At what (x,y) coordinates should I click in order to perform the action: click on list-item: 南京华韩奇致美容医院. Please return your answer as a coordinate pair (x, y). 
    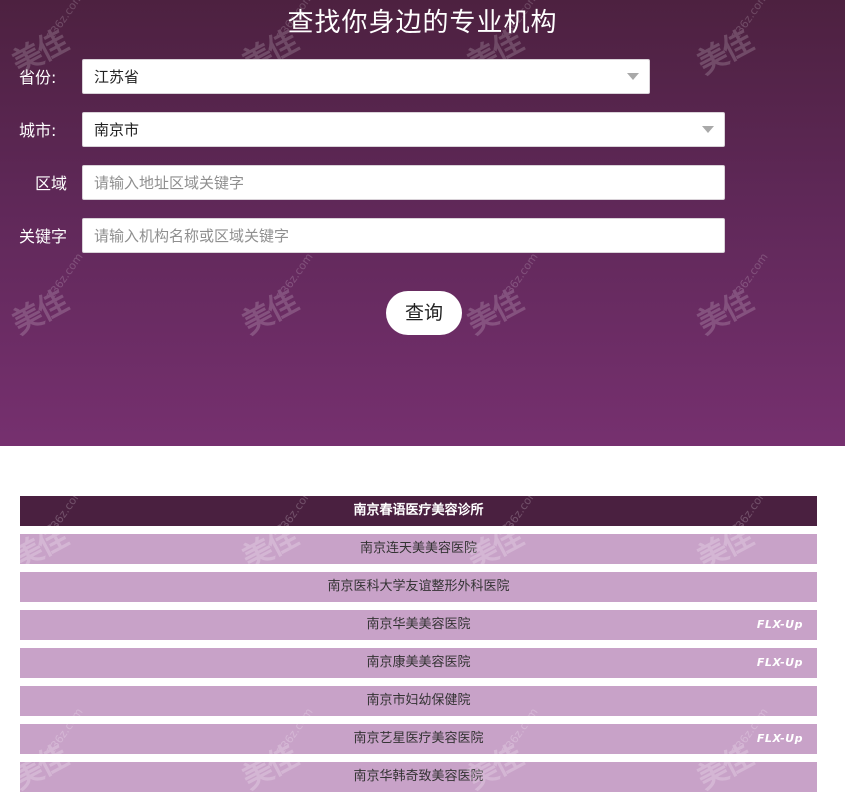
    Looking at the image, I should click on (418, 777).